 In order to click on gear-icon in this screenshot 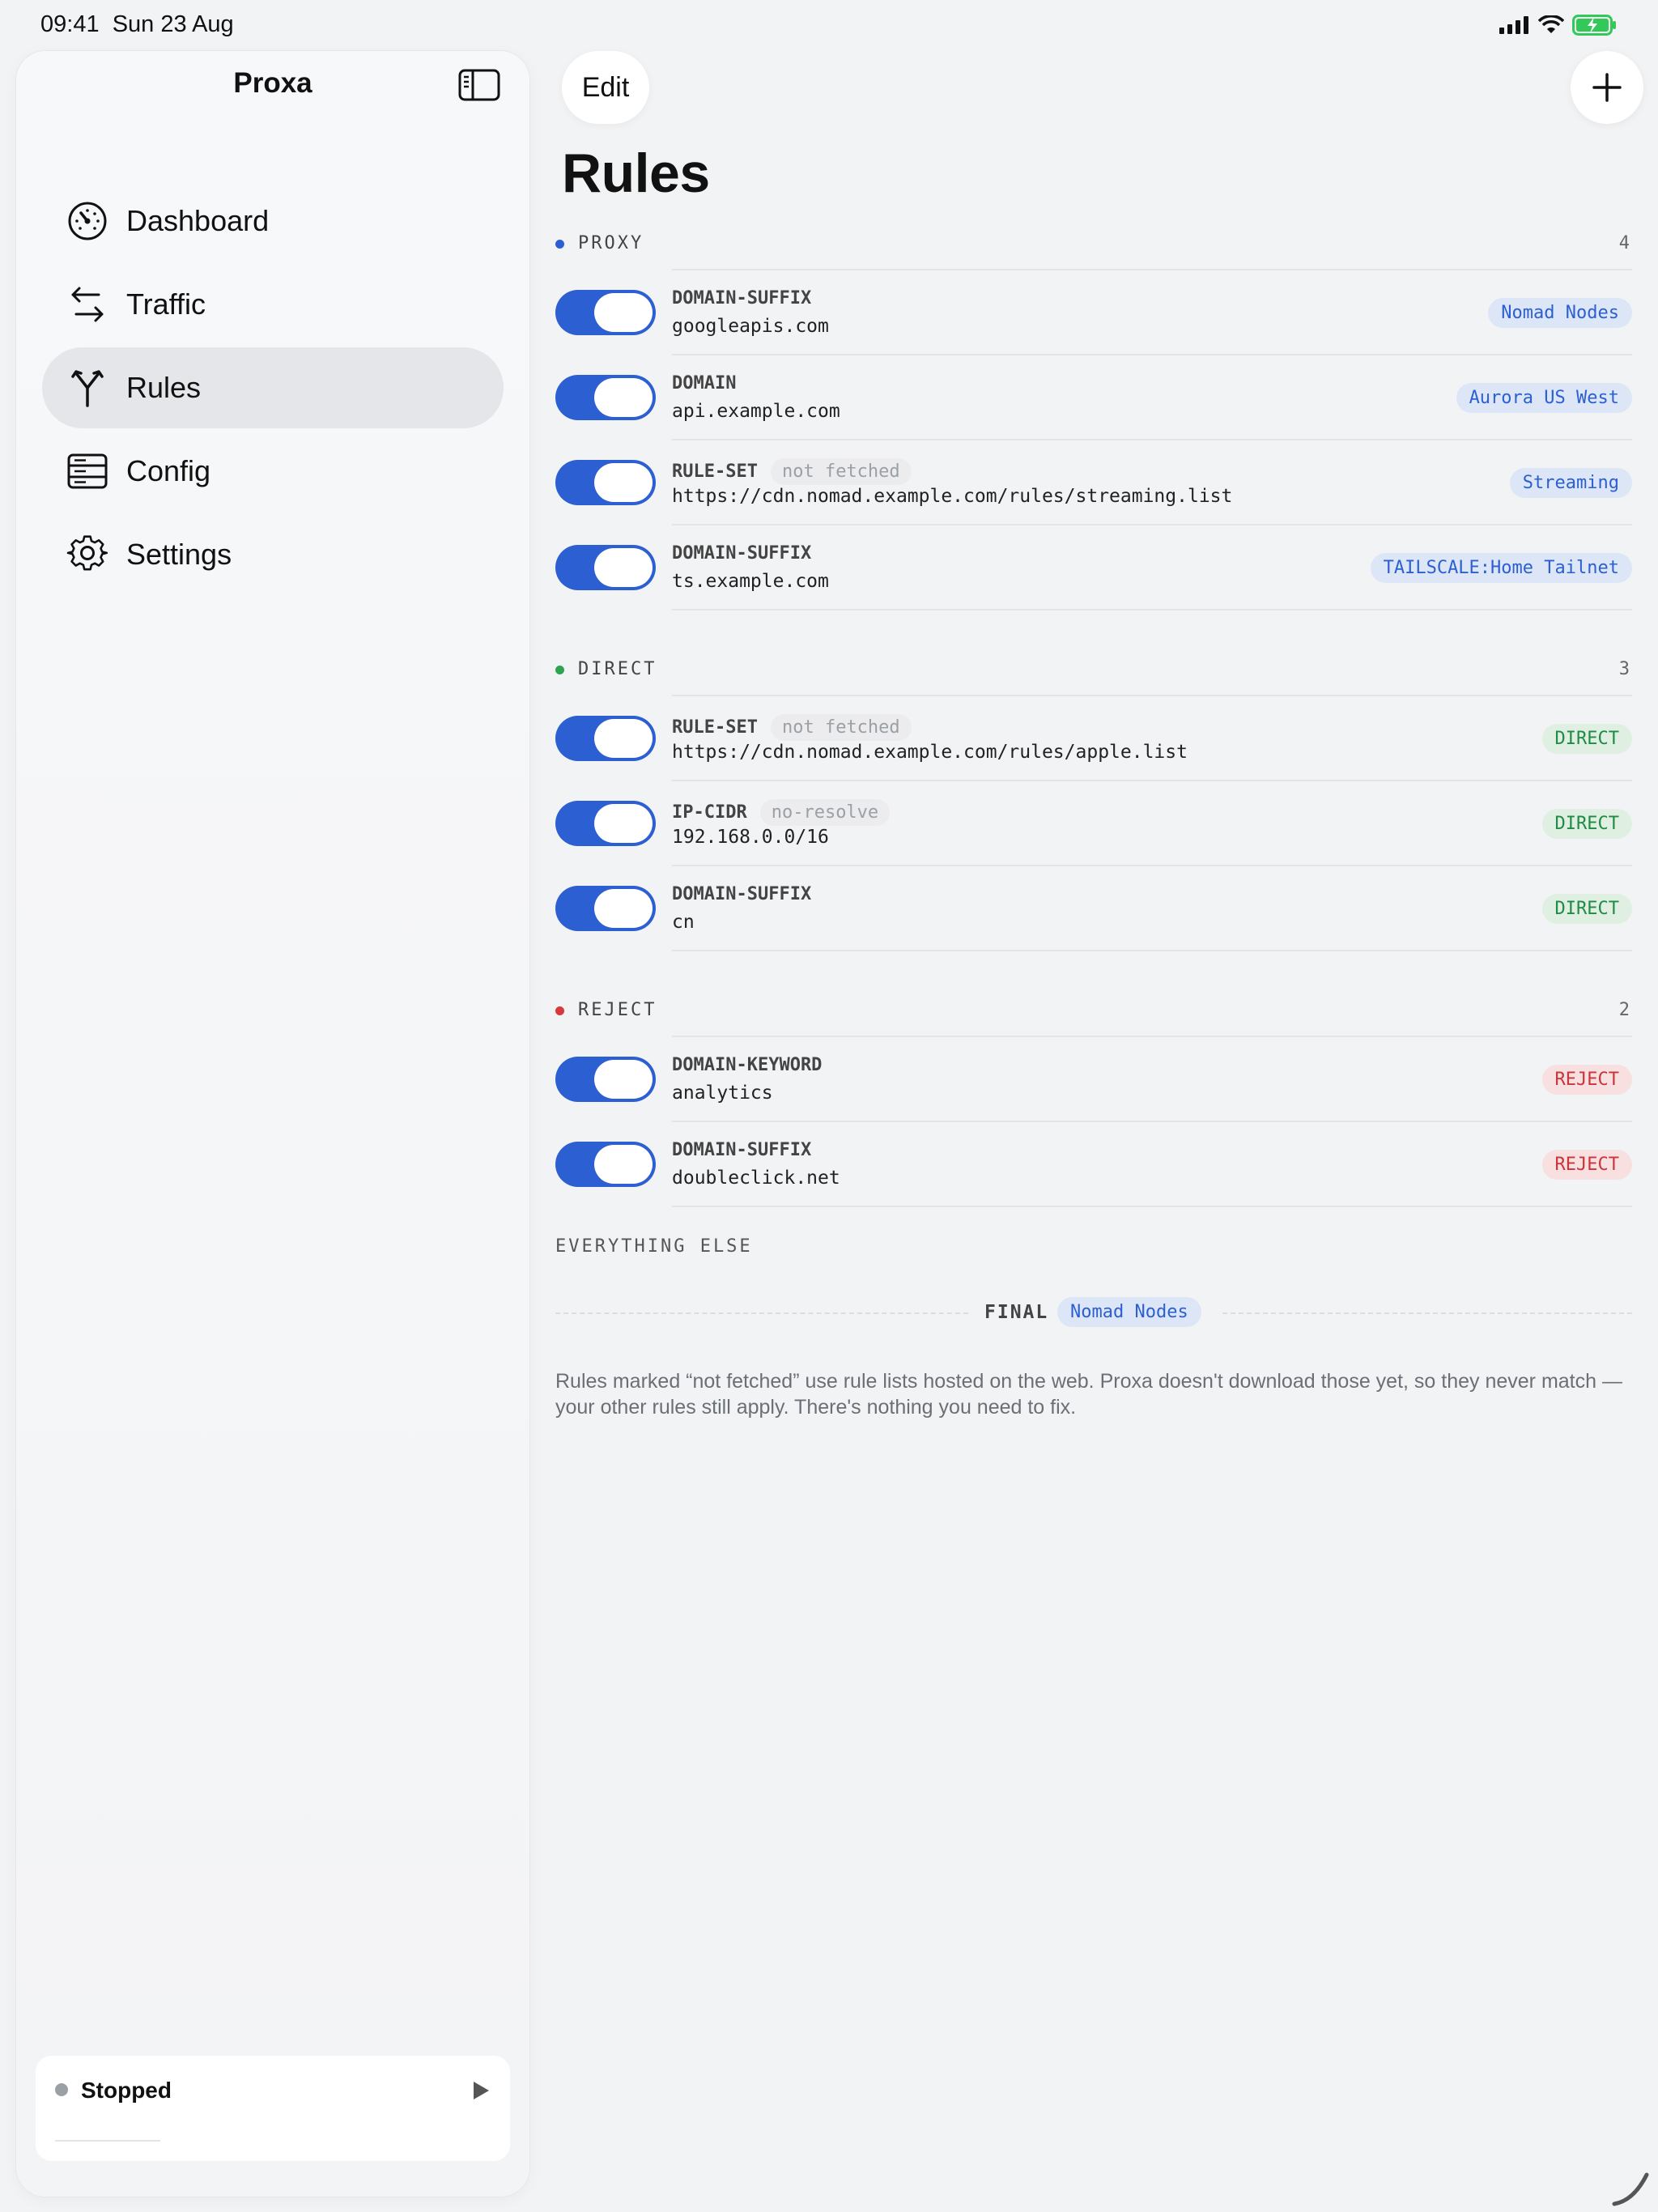, I will do `click(87, 553)`.